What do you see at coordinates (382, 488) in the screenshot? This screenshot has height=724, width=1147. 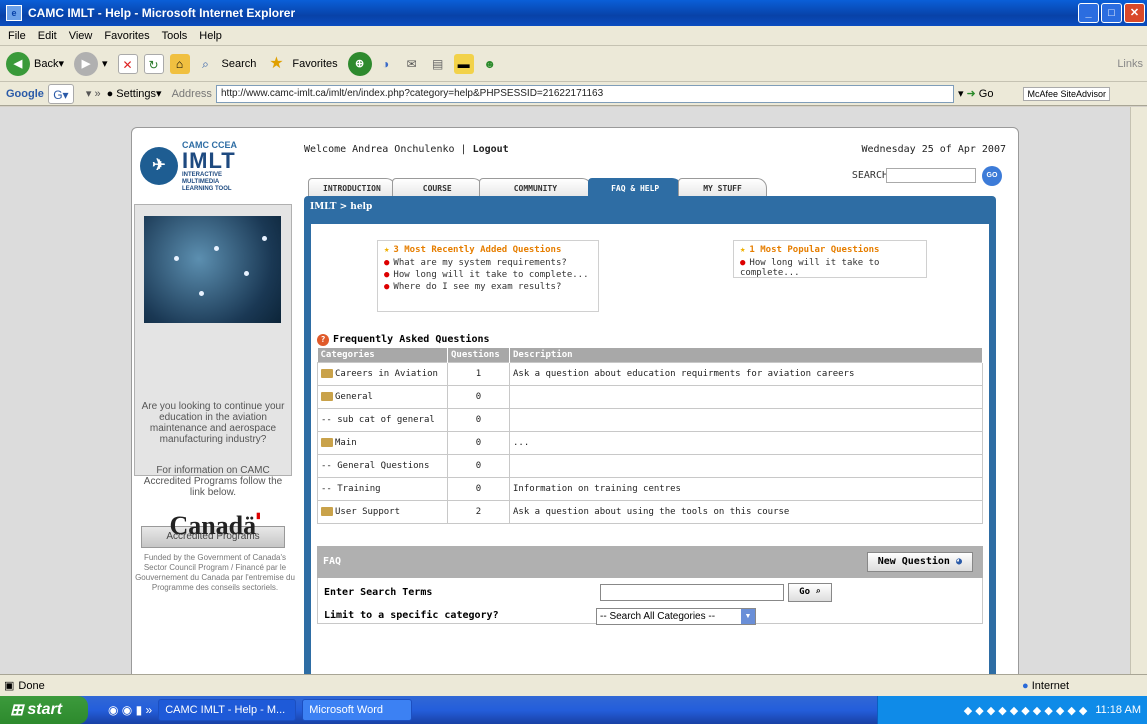 I see `category-link: -- Training` at bounding box center [382, 488].